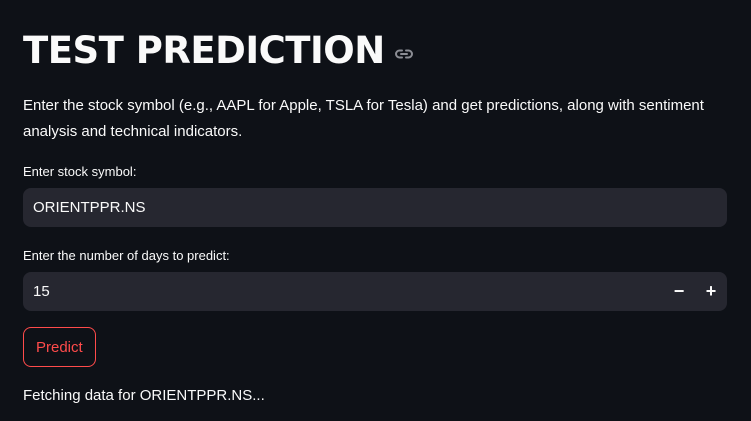 The height and width of the screenshot is (421, 751). What do you see at coordinates (126, 255) in the screenshot?
I see `days-field-label: Enter the number of days to predict:` at bounding box center [126, 255].